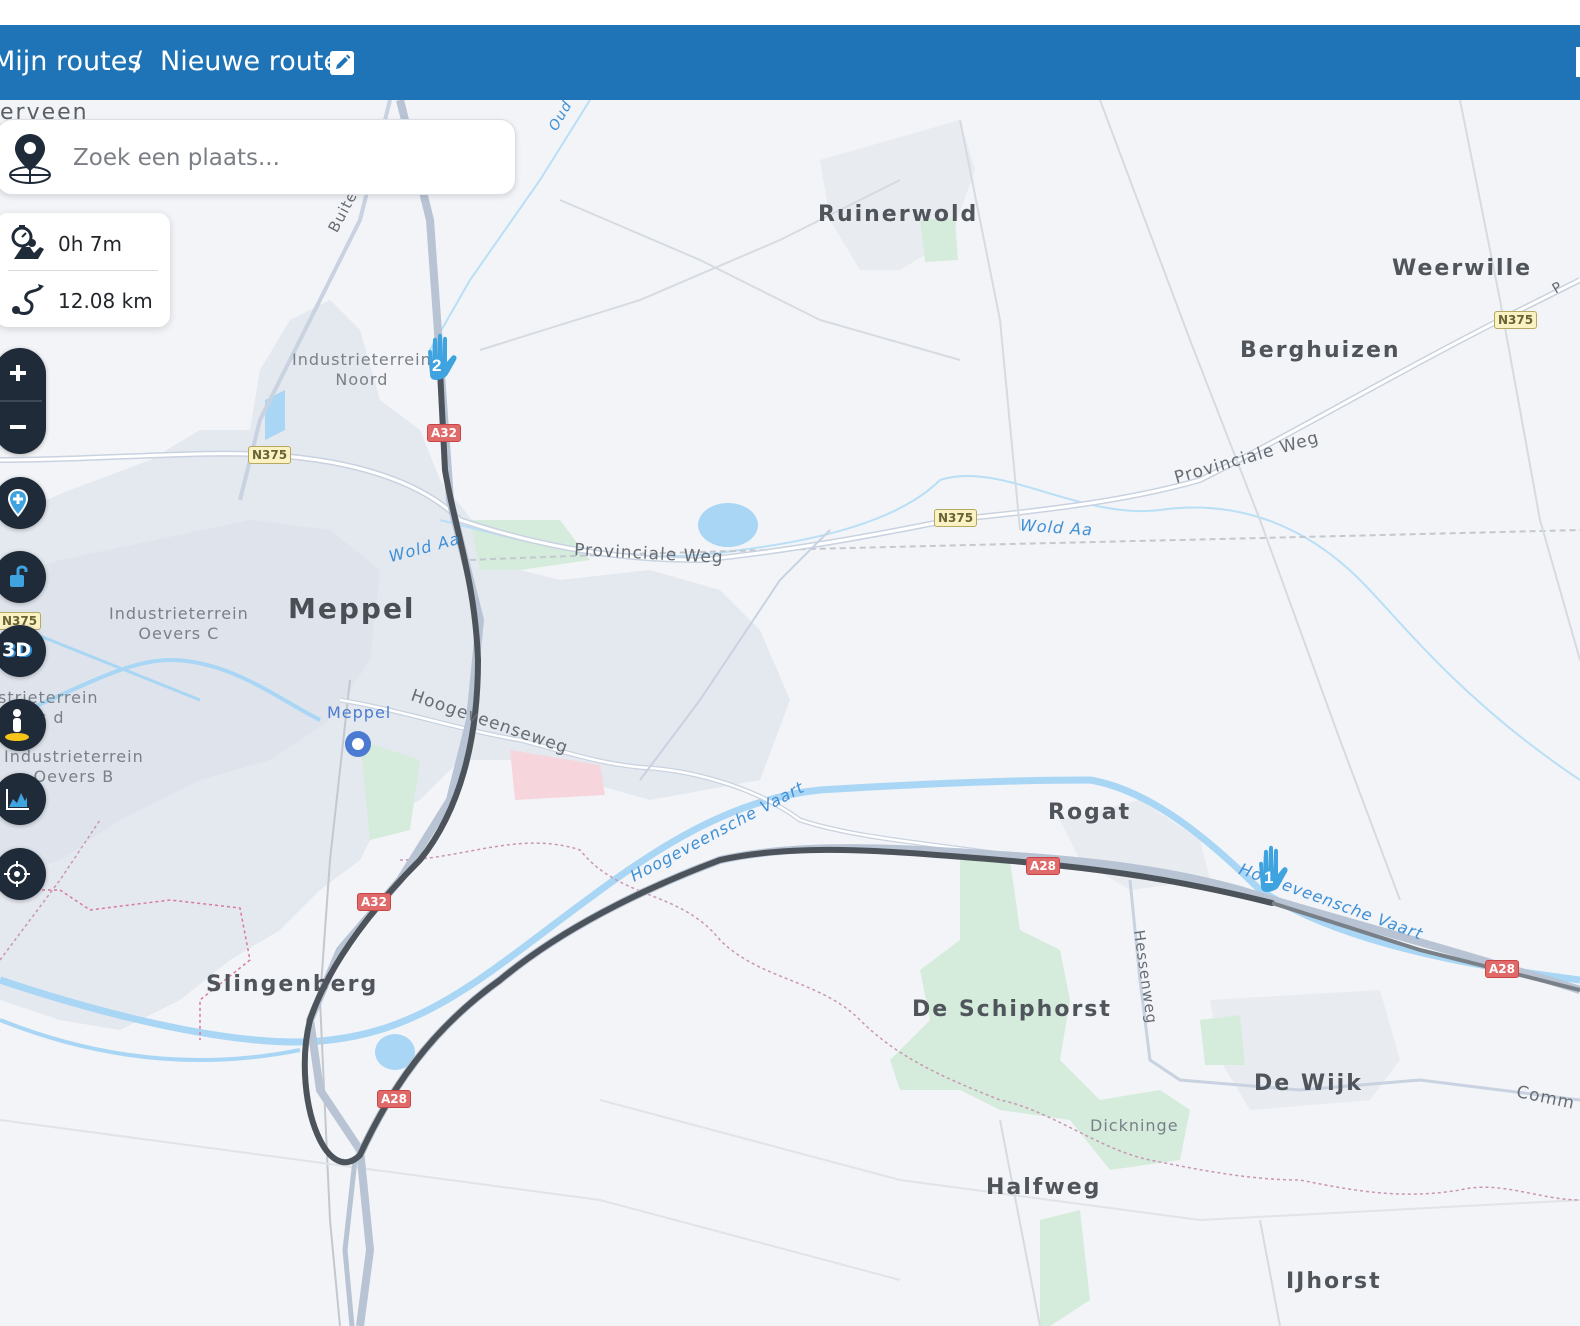 Image resolution: width=1580 pixels, height=1326 pixels. Describe the element at coordinates (359, 712) in the screenshot. I see `station-label-meppel: Meppel` at that location.